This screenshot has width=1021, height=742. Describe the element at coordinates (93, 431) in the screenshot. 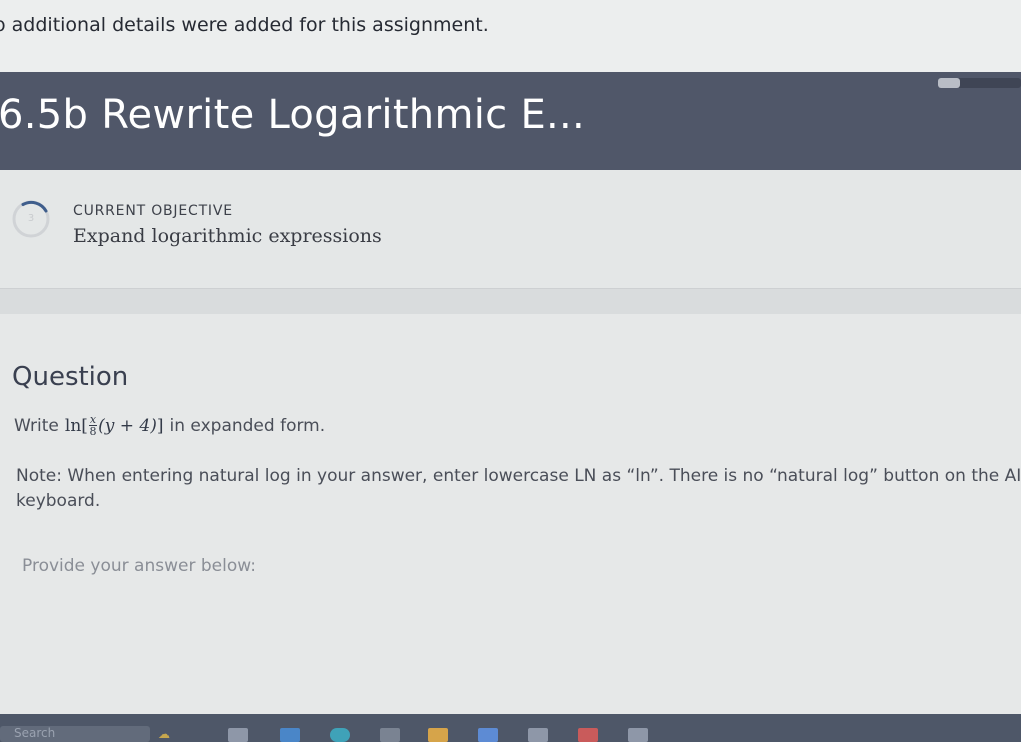

I see `math-denominator: 8` at that location.